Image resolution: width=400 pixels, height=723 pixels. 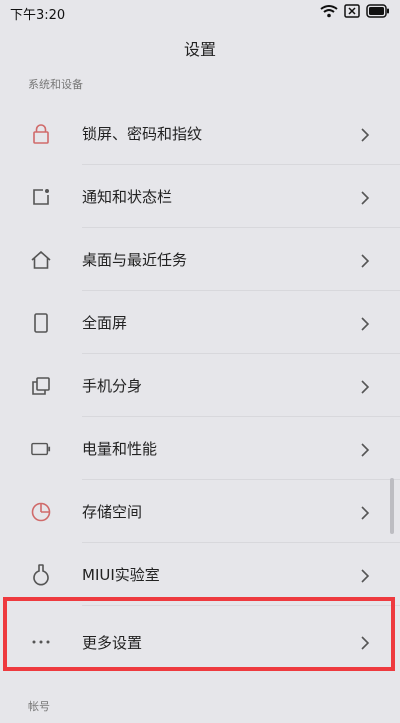 I want to click on lock-icon, so click(x=41, y=133).